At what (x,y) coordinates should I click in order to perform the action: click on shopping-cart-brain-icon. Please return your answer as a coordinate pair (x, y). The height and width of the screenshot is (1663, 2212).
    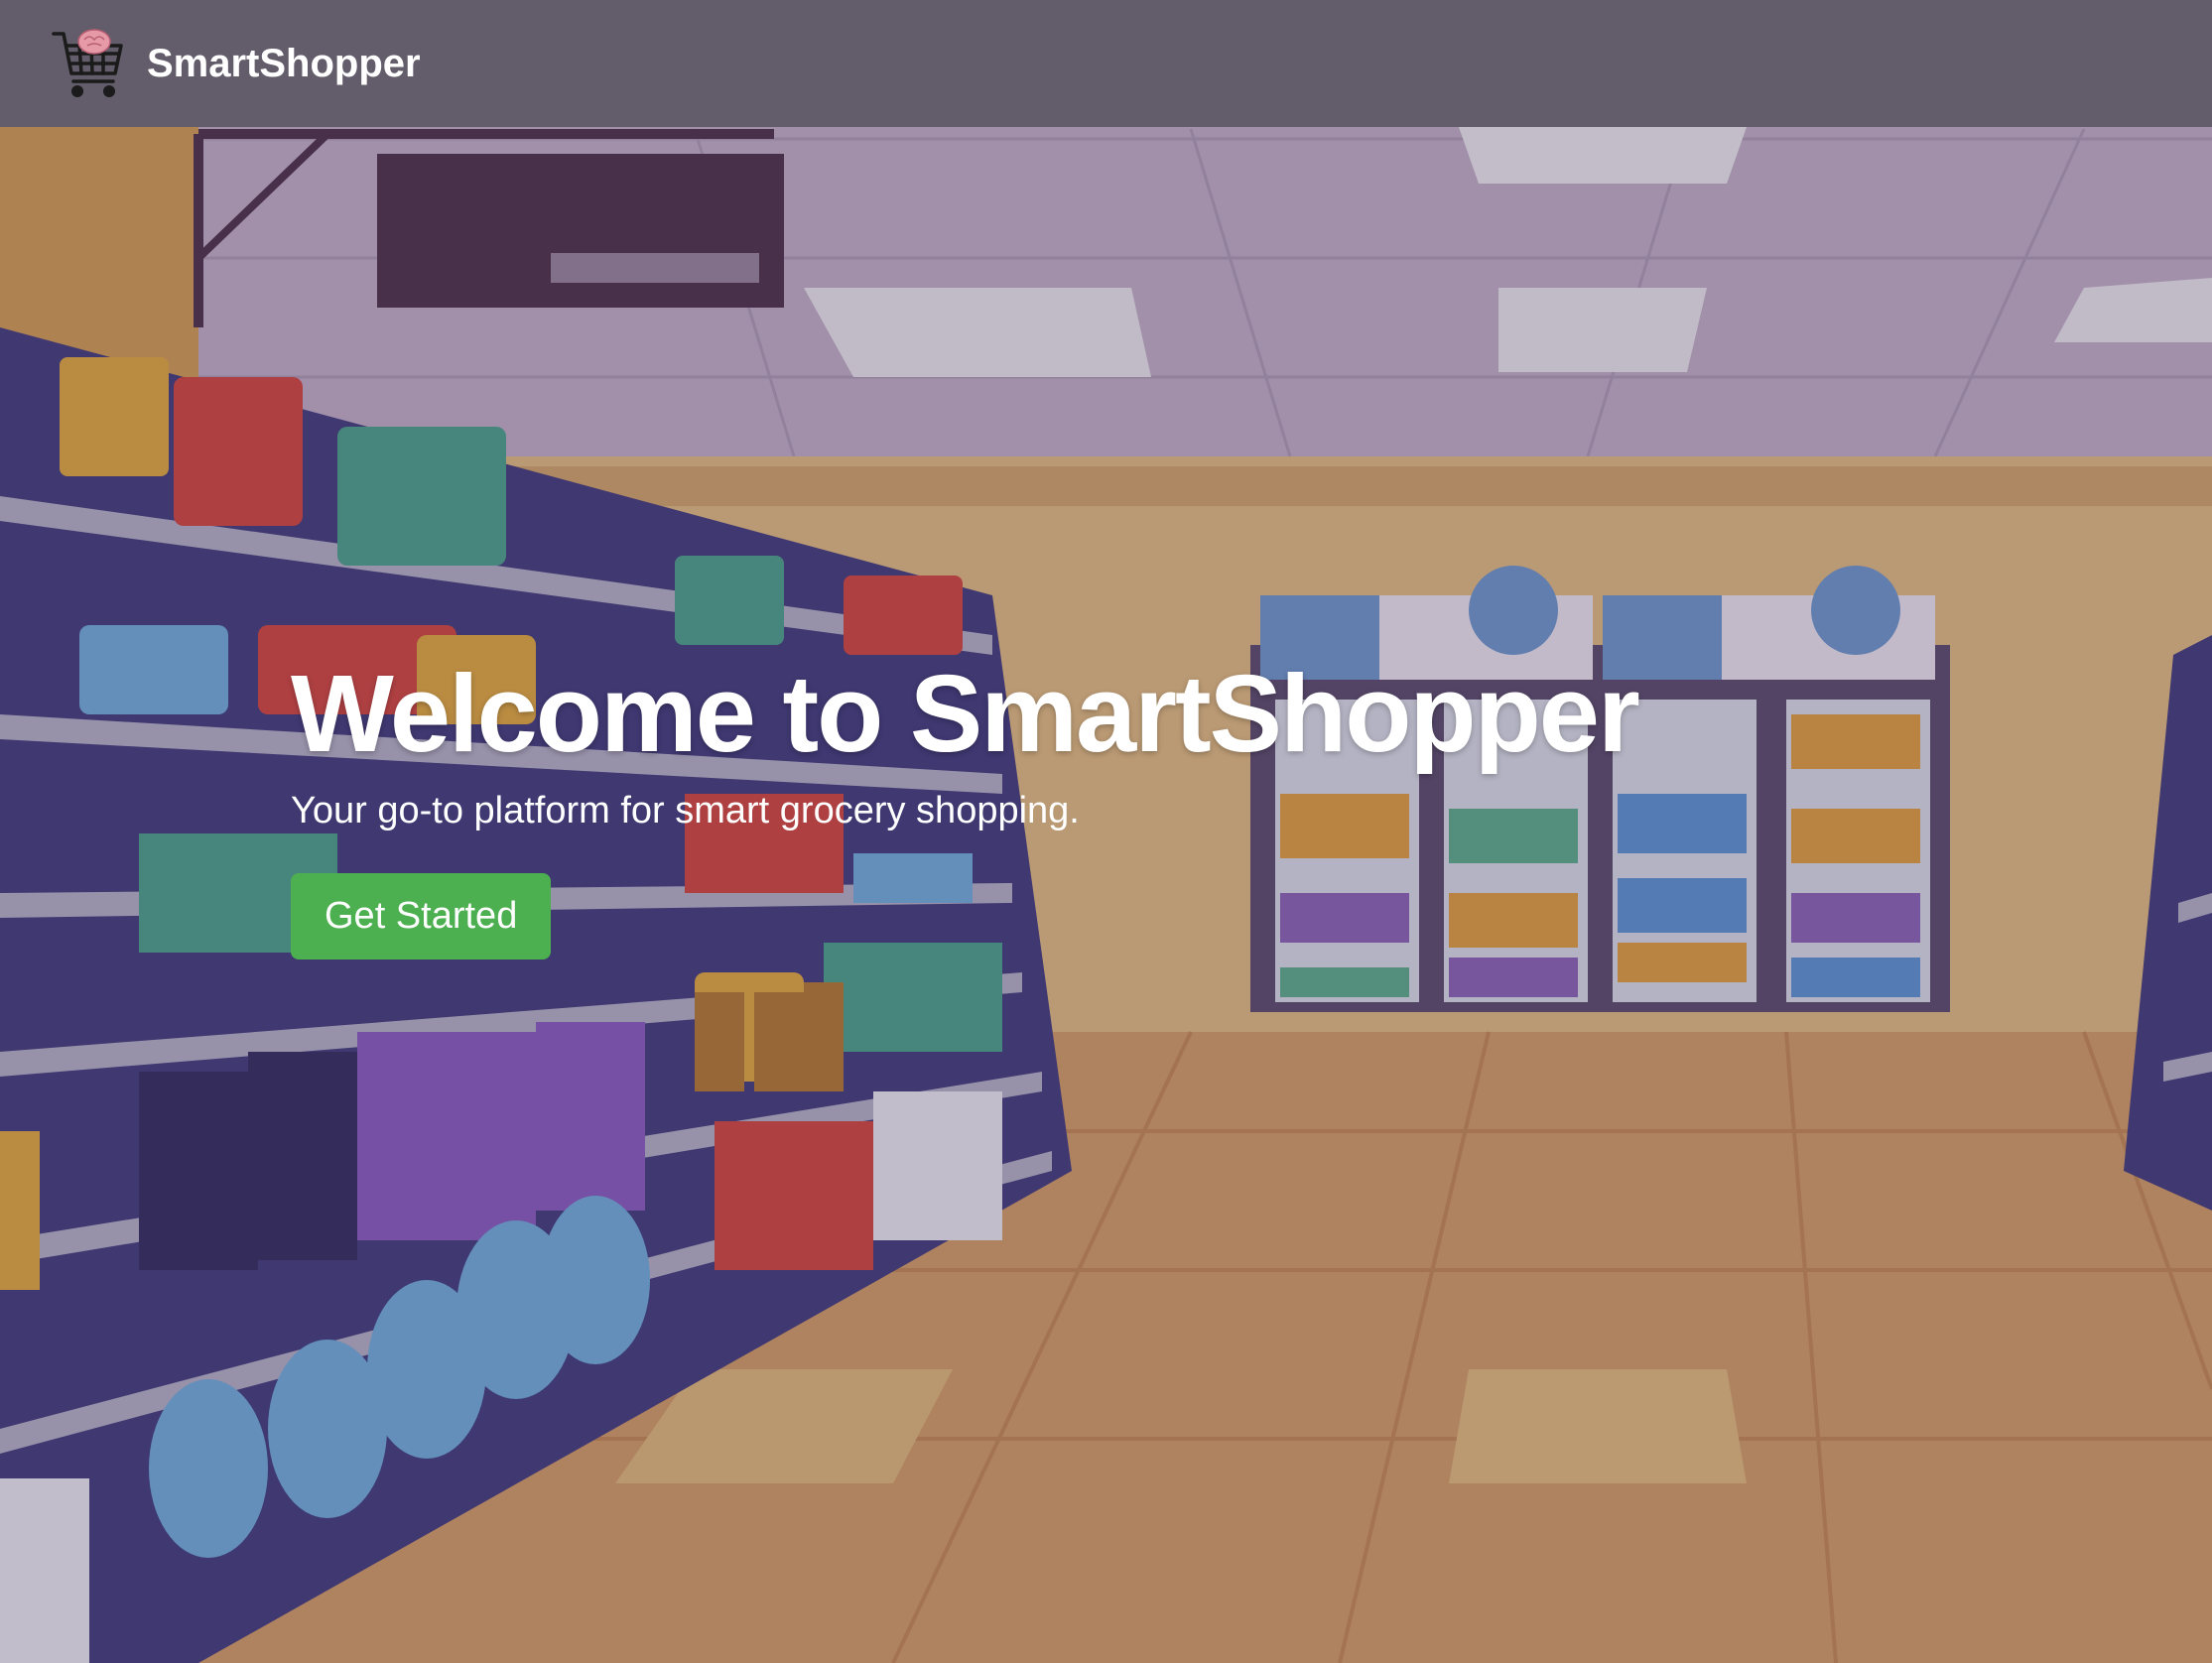
    Looking at the image, I should click on (87, 63).